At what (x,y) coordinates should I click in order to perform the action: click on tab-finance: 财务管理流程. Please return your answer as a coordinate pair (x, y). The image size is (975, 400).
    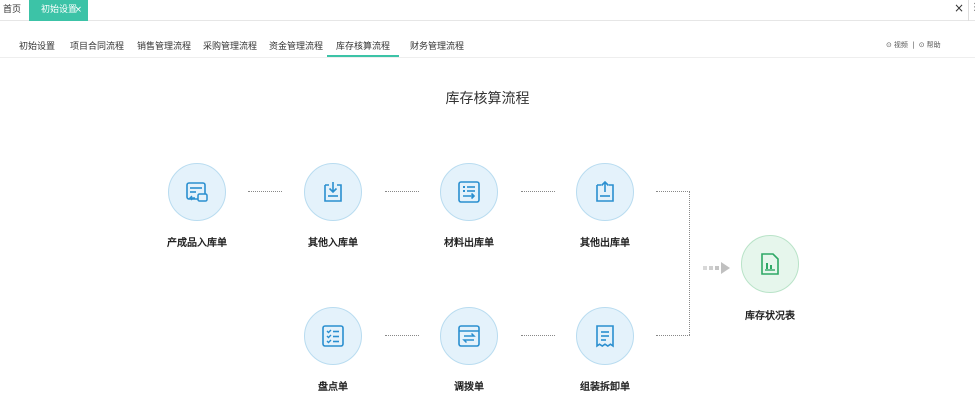
    Looking at the image, I should click on (437, 45).